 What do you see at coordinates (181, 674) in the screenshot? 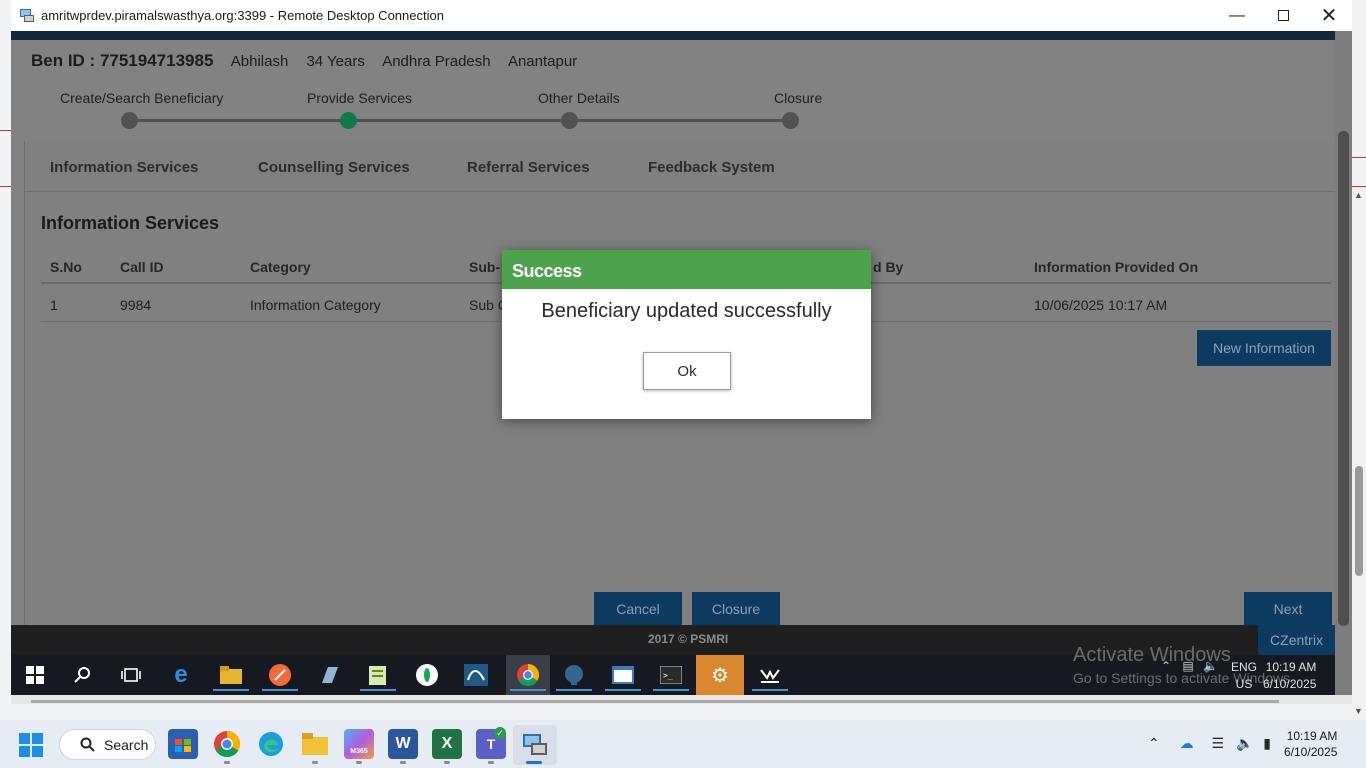
I see `internet-explorer-icon: e` at bounding box center [181, 674].